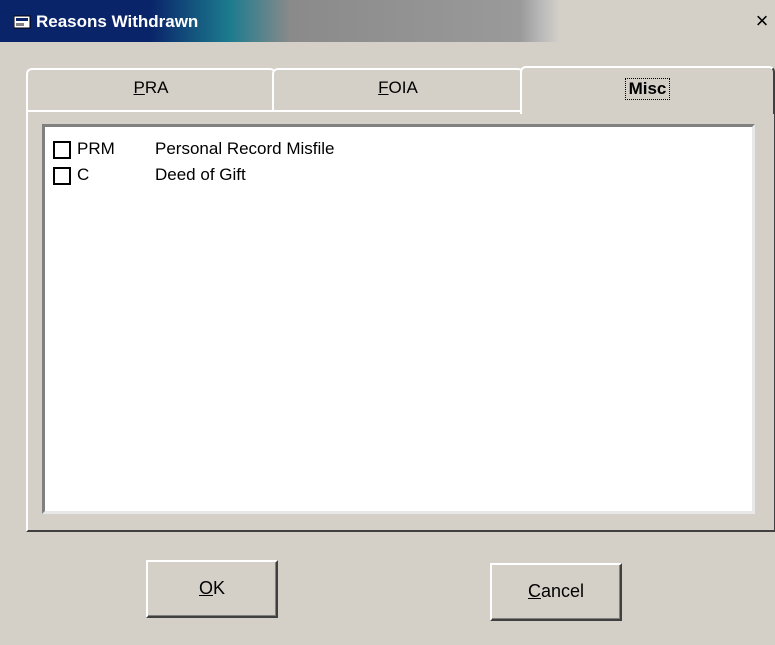  Describe the element at coordinates (762, 21) in the screenshot. I see `close-icon: ×` at that location.